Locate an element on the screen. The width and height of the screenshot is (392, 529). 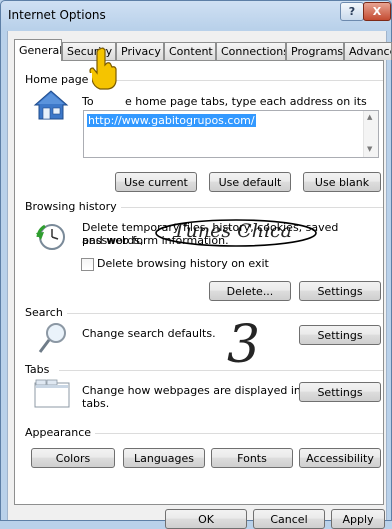
house-icon is located at coordinates (51, 105).